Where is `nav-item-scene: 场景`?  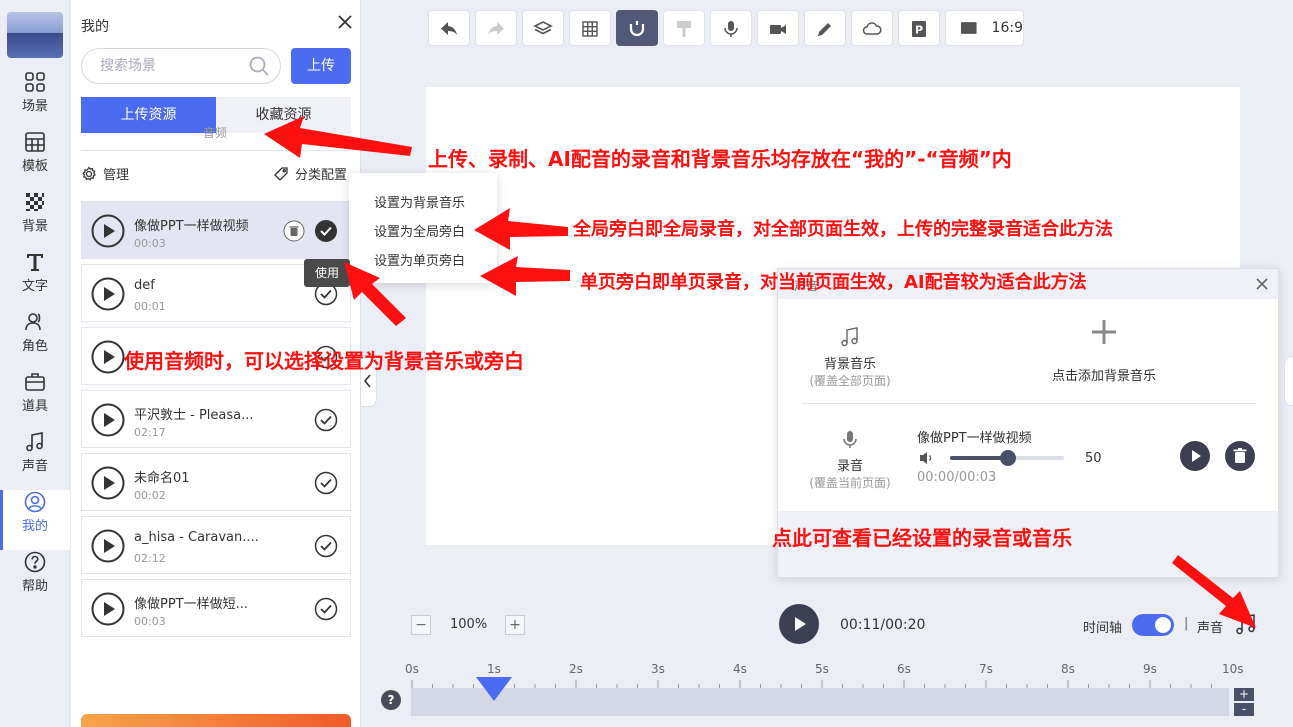
nav-item-scene: 场景 is located at coordinates (35, 100).